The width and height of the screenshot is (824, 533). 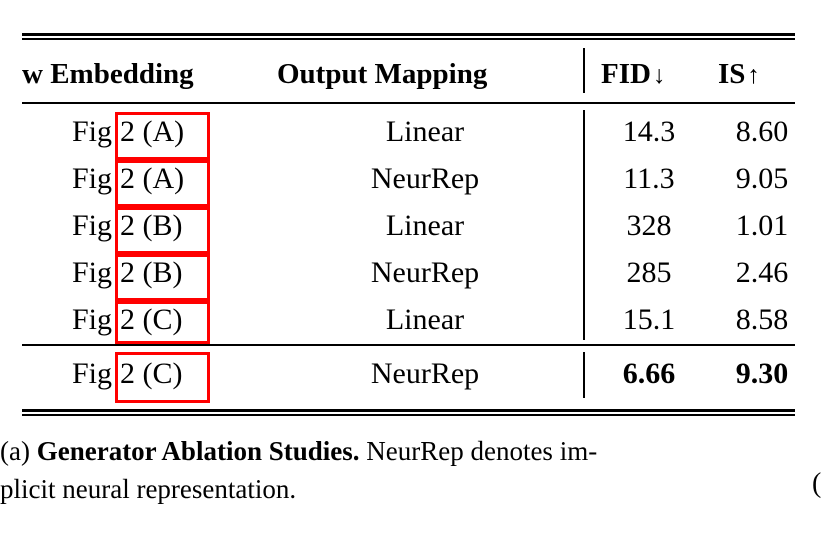 I want to click on table-row: Fig 2 (A) NeurRep 11.3 9.05, so click(x=412, y=181).